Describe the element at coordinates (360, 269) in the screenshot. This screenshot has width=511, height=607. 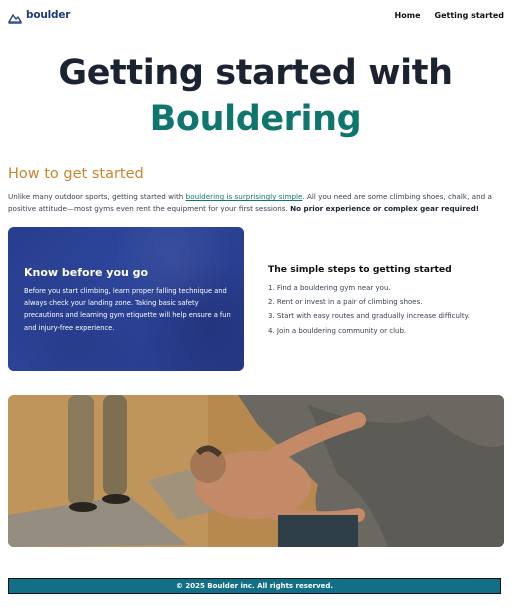
I see `steps-title: The simple steps to getting started` at that location.